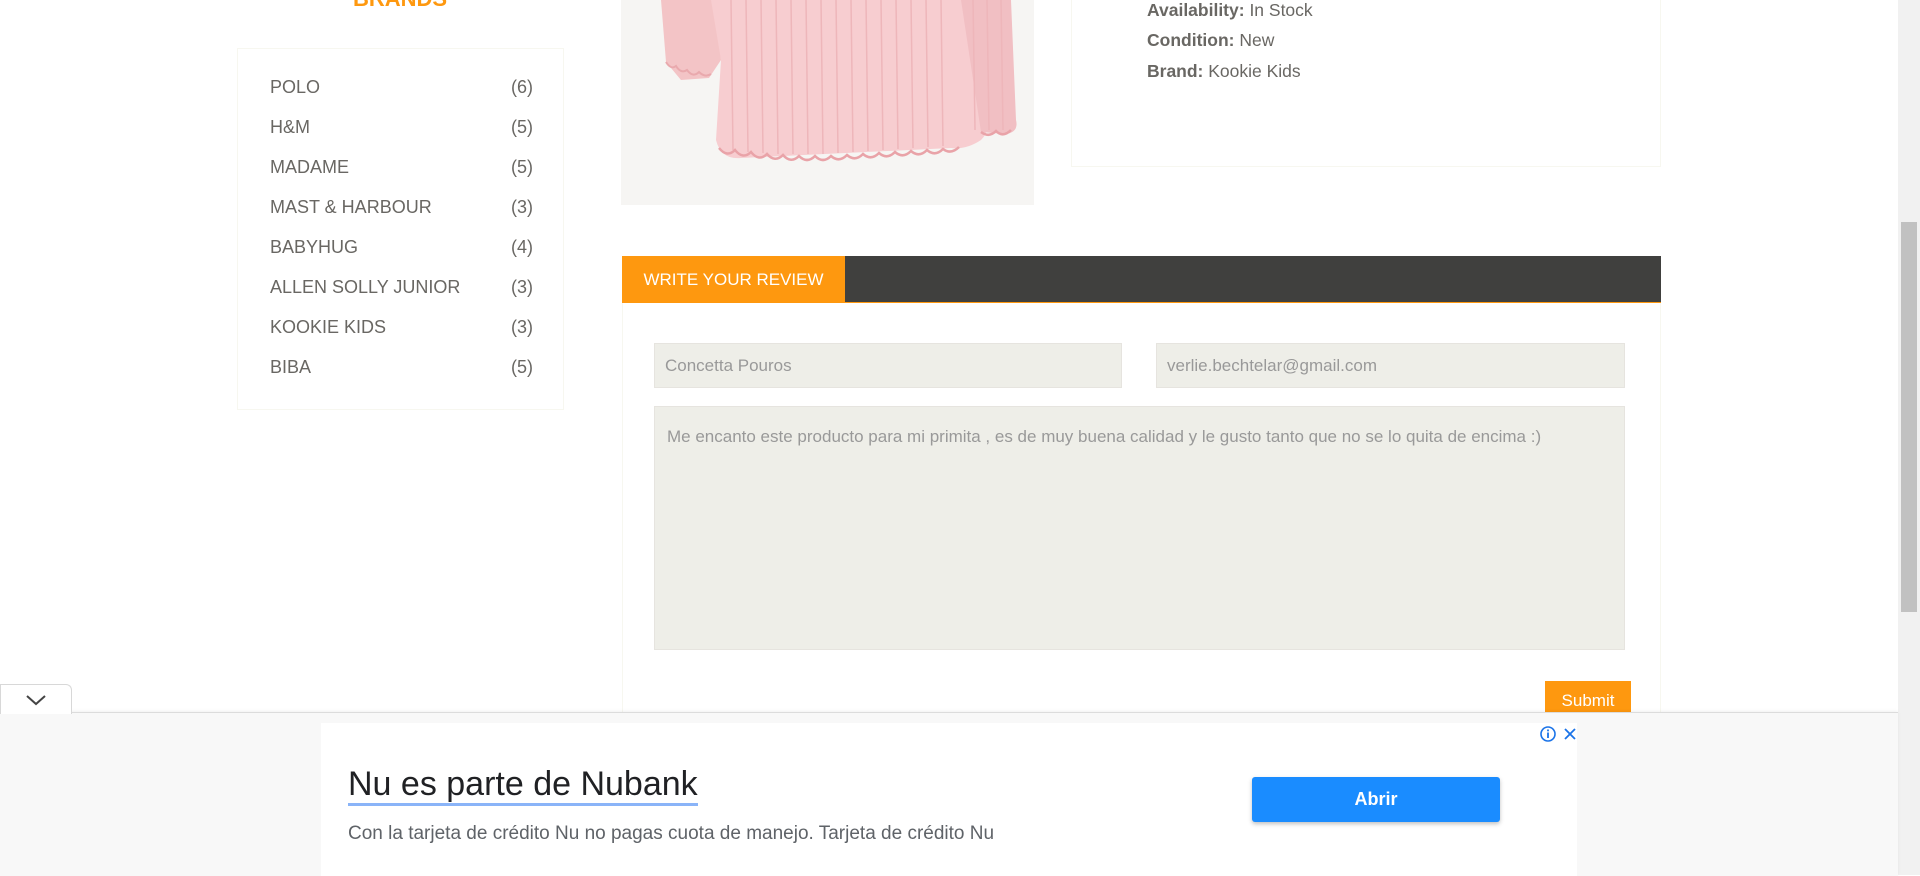 This screenshot has width=1920, height=876. I want to click on chevron-down-icon, so click(36, 700).